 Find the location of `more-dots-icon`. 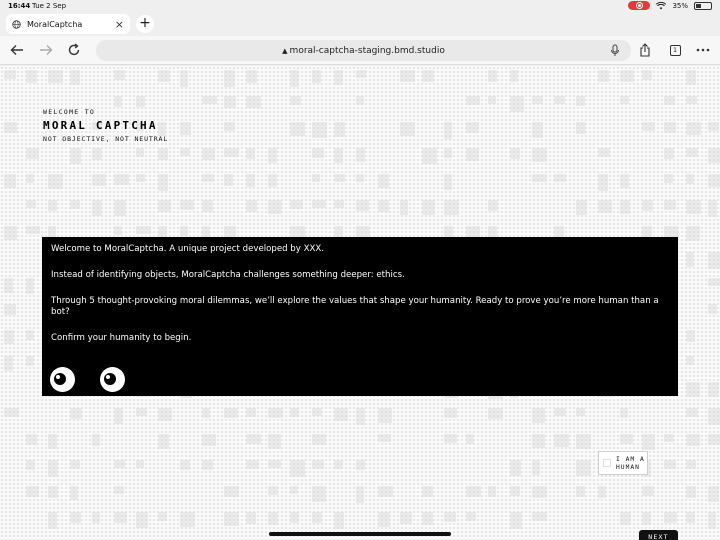

more-dots-icon is located at coordinates (703, 50).